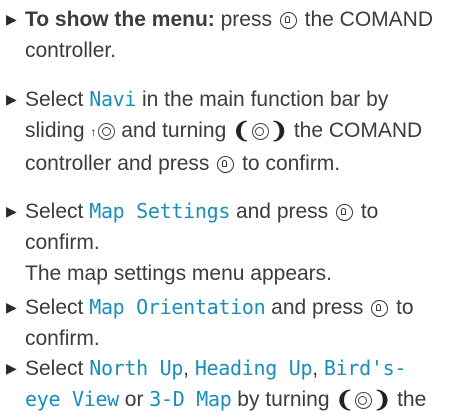  Describe the element at coordinates (262, 99) in the screenshot. I see `step-text: in the main function bar by` at that location.